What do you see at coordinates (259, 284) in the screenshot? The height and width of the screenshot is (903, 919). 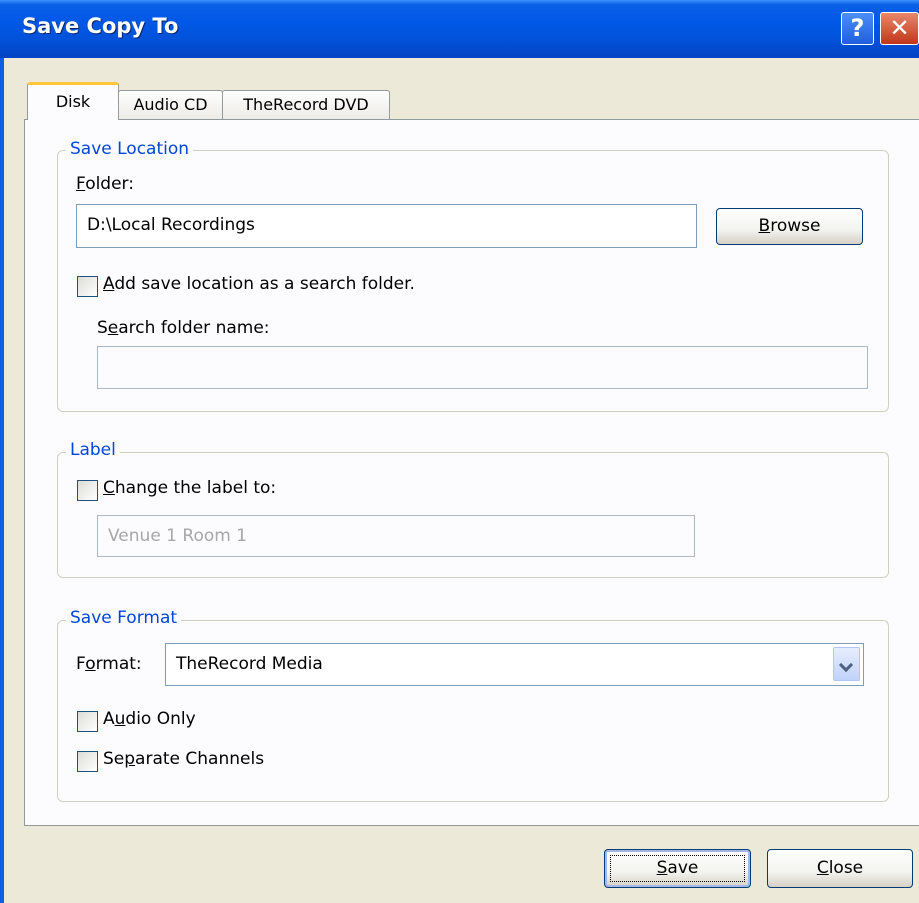 I see `add-search-folder-label: Add save location as a search folder.` at bounding box center [259, 284].